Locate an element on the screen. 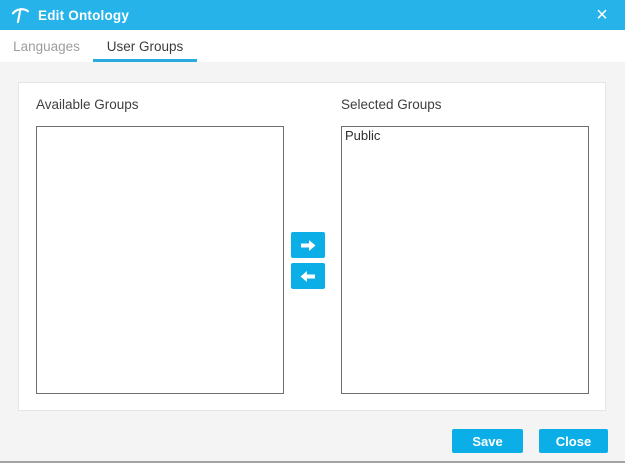 The image size is (625, 467). list-item: Public is located at coordinates (465, 135).